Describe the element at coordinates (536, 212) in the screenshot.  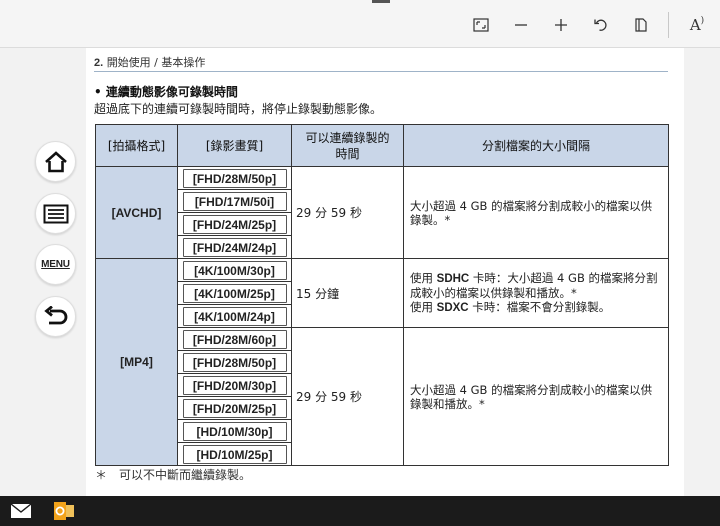
I see `split-cell: 大小超過 4 GB 的檔案將分割成較小的檔案以供錄製。*` at that location.